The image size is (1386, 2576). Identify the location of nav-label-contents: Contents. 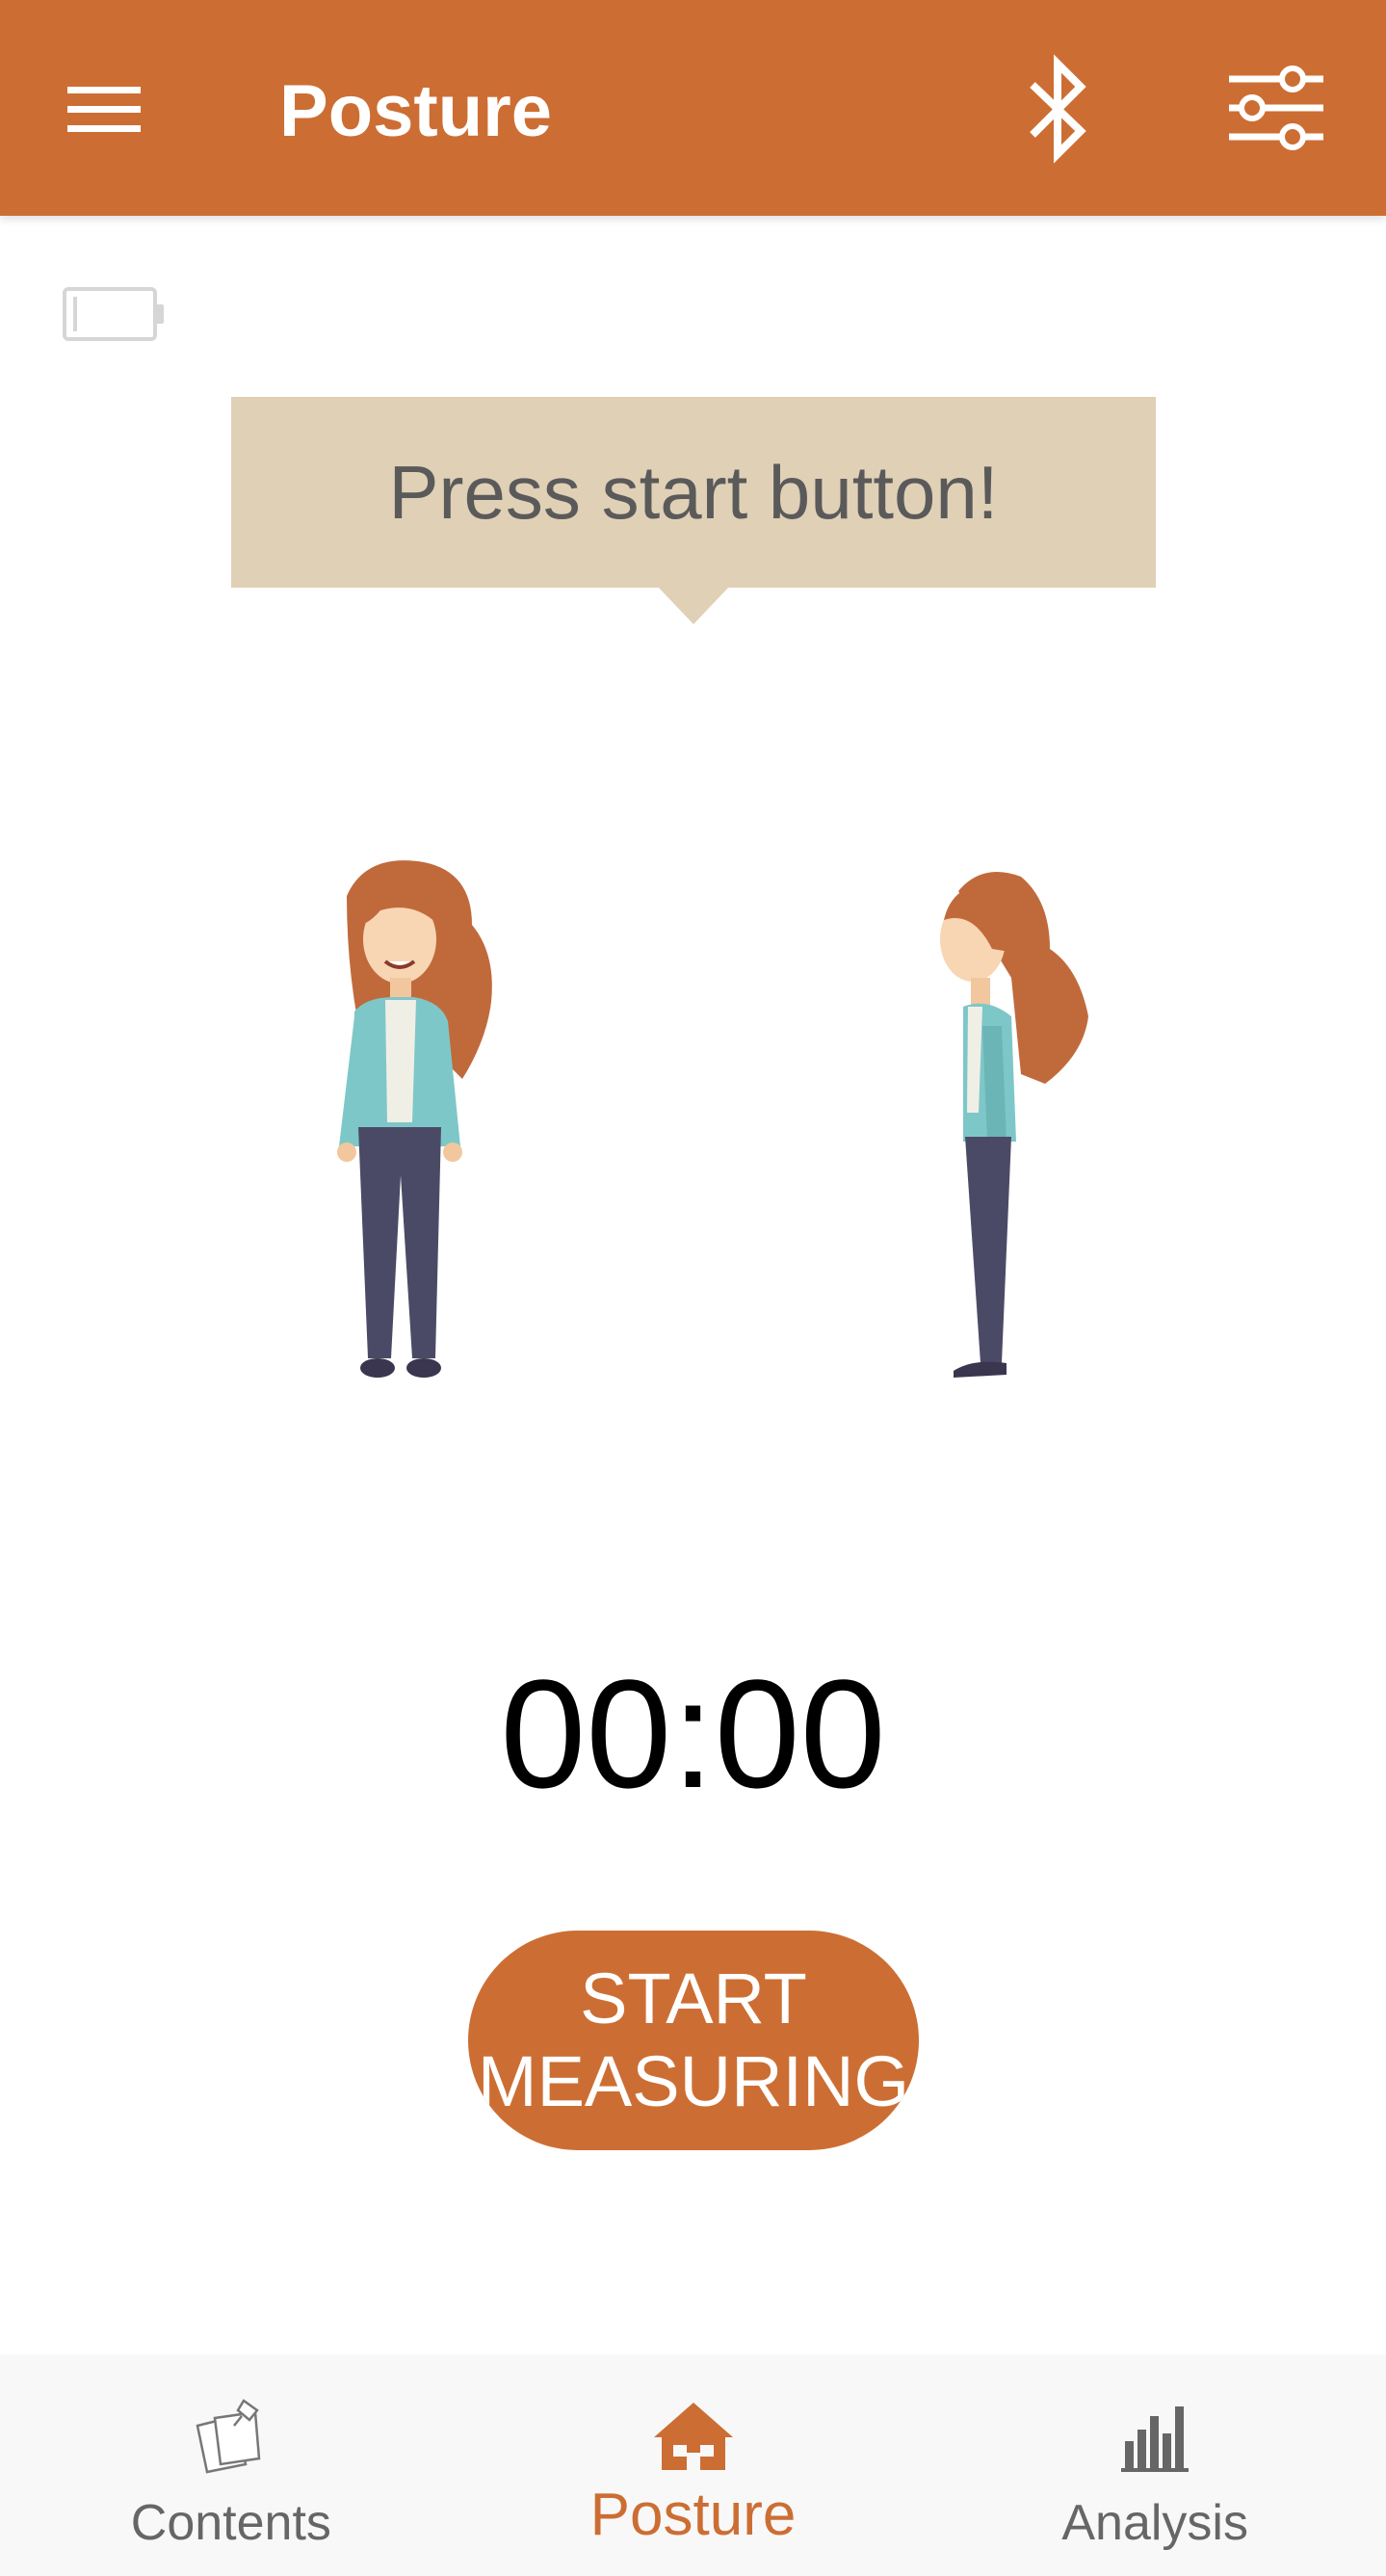
(230, 2523).